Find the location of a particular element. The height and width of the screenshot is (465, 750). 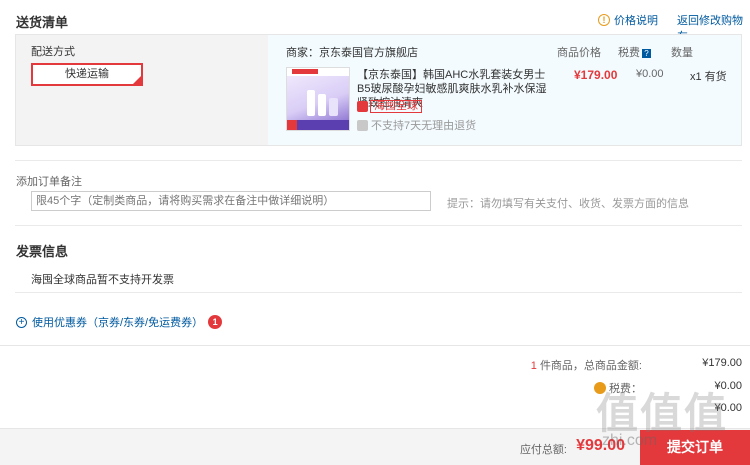

return-policy-tag: 不支持7天无理由退货 is located at coordinates (416, 125).